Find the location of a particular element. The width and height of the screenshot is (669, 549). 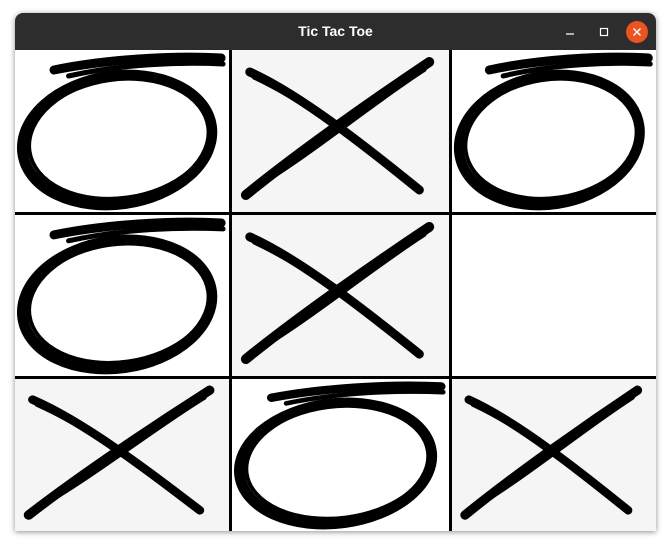

board-cell-r3-c1 is located at coordinates (122, 455).